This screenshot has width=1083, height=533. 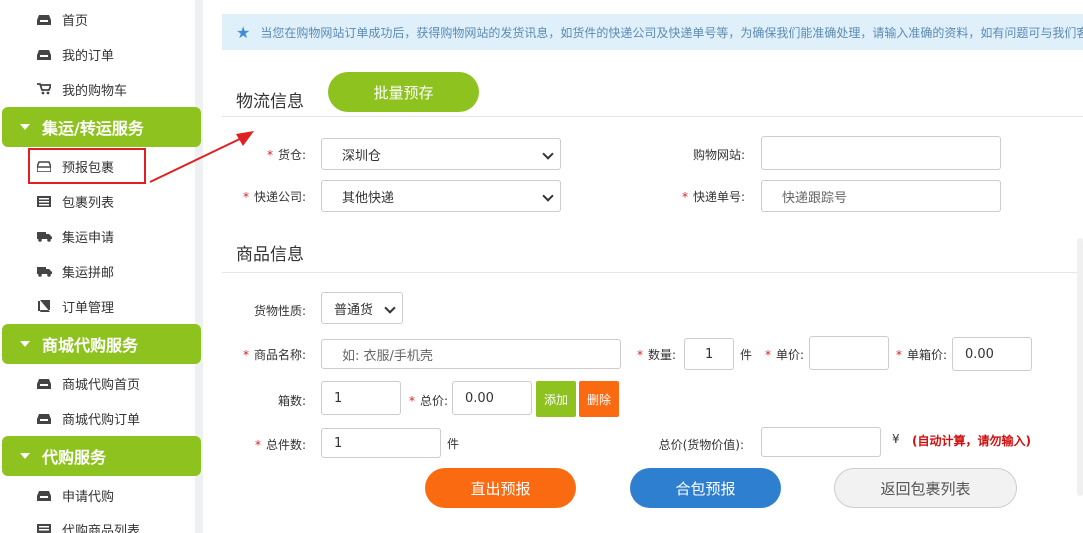 What do you see at coordinates (88, 56) in the screenshot?
I see `sidebar-item-label: 我的订单` at bounding box center [88, 56].